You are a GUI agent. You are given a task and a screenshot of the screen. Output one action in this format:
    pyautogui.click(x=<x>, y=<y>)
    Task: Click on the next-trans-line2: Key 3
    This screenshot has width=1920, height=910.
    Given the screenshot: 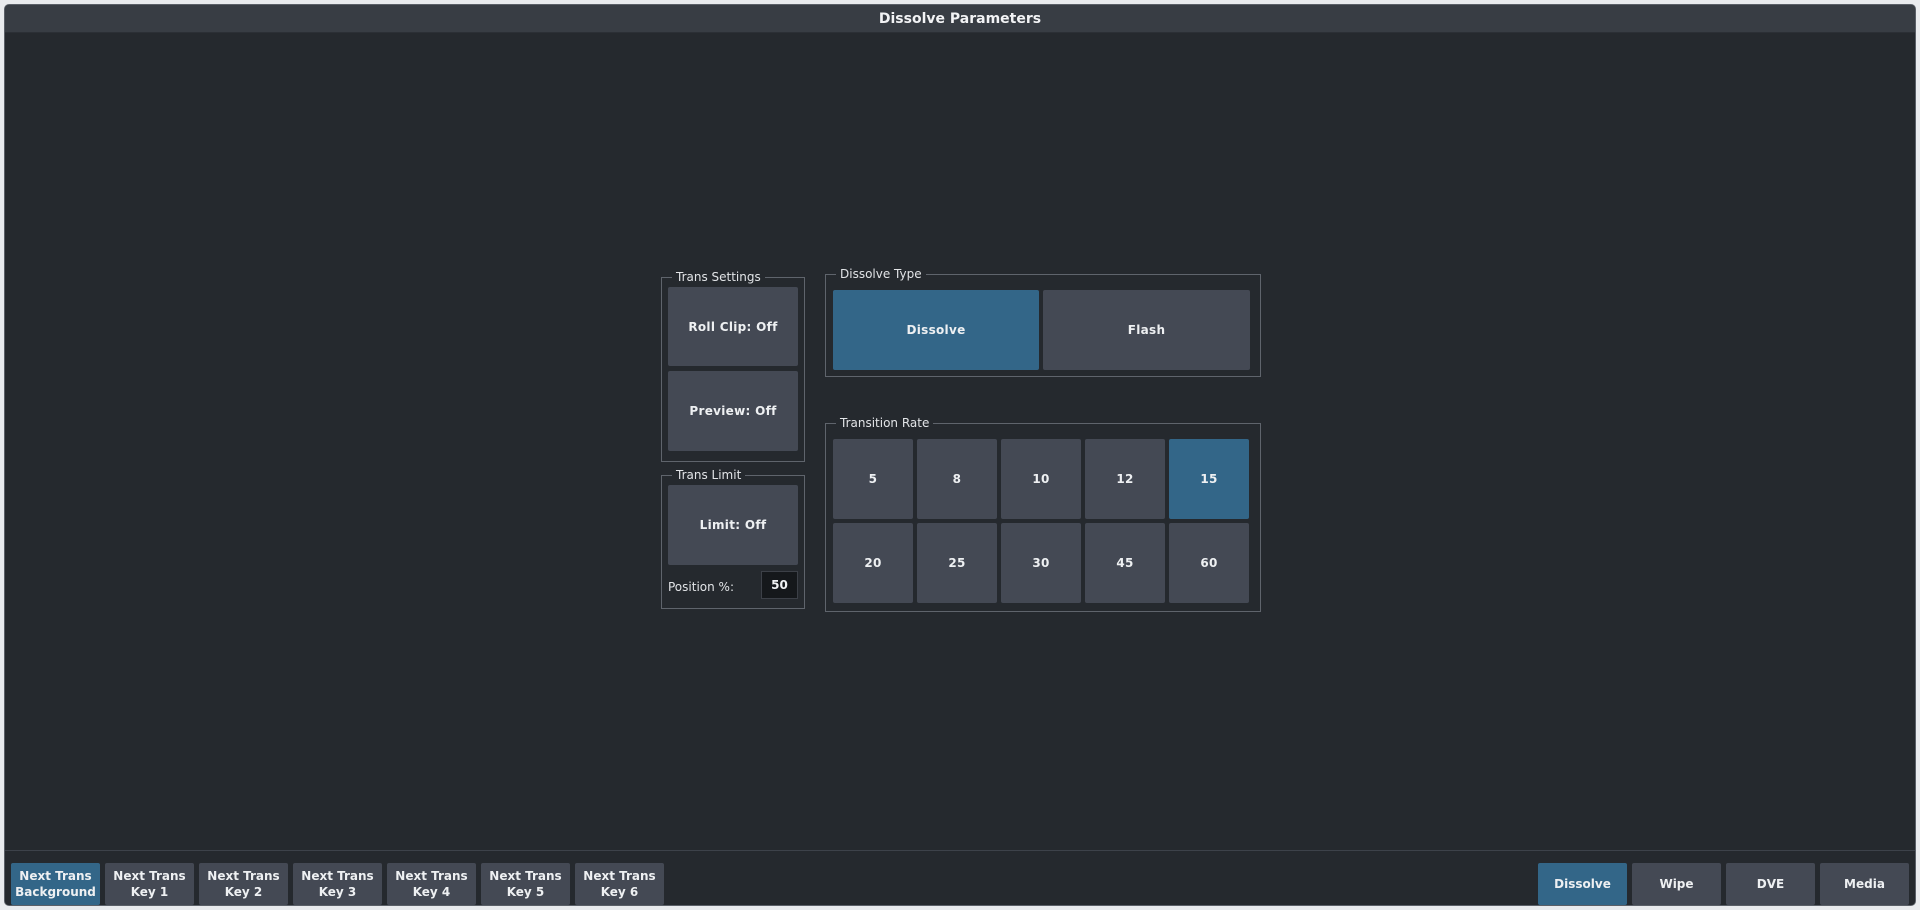 What is the action you would take?
    pyautogui.click(x=337, y=892)
    